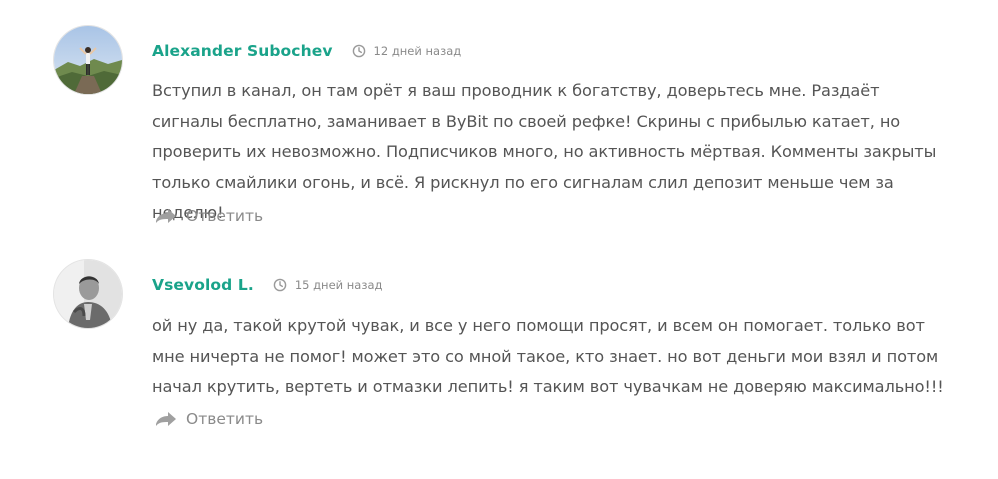  I want to click on comment-header: Alexander Subochev 12 дней назад, so click(306, 51).